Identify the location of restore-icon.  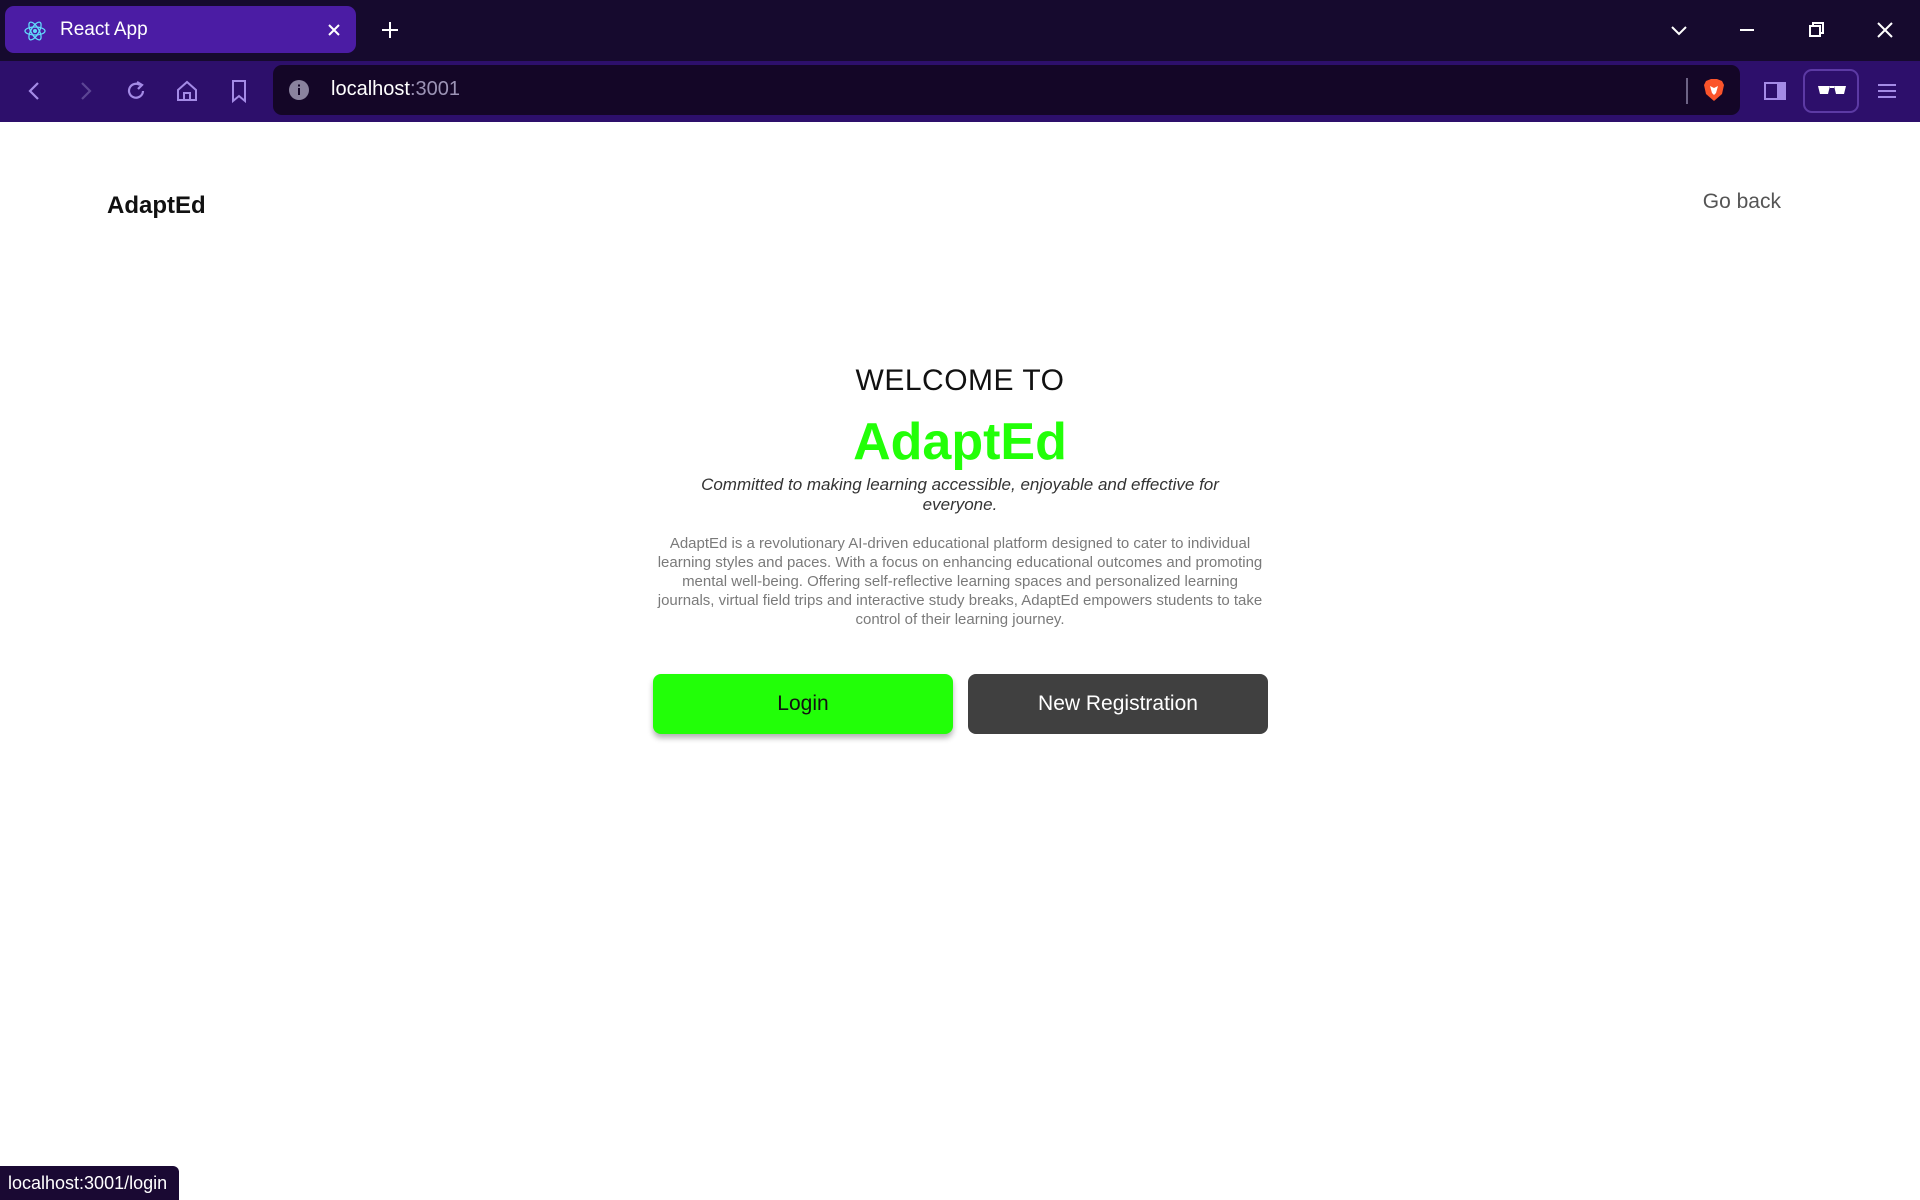
(1816, 30).